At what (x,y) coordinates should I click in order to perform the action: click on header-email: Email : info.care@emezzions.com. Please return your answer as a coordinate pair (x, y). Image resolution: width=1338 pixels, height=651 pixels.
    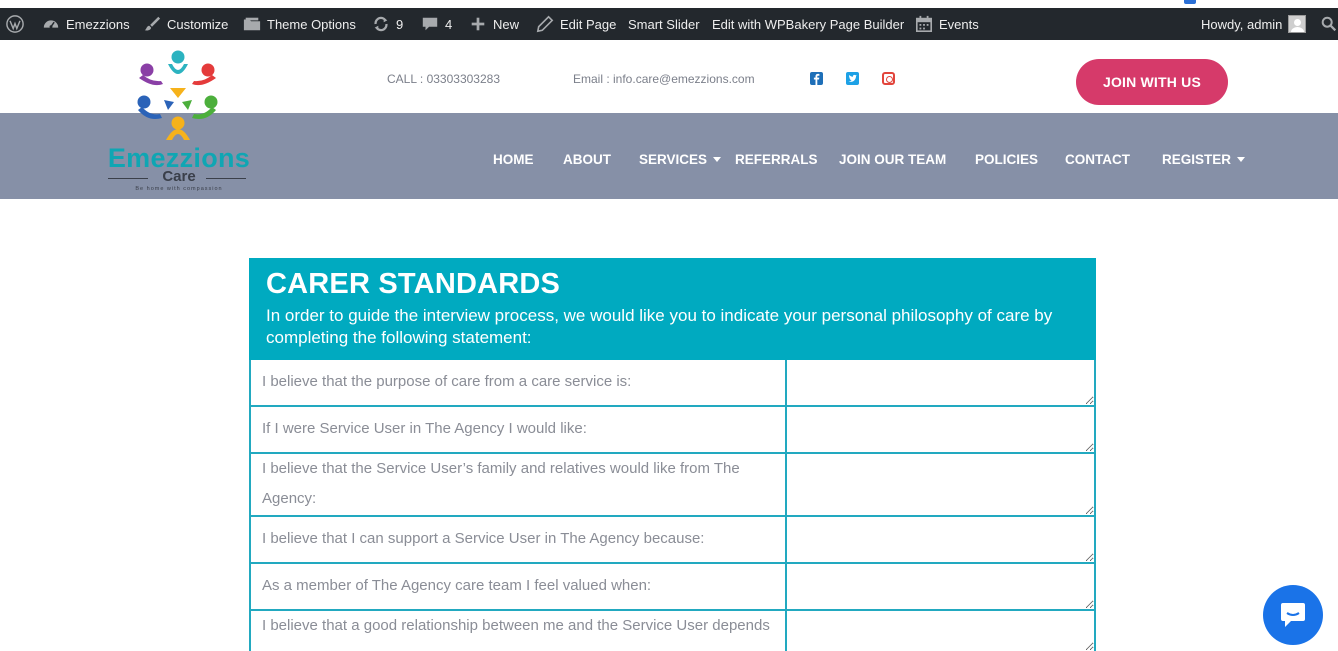
    Looking at the image, I should click on (664, 79).